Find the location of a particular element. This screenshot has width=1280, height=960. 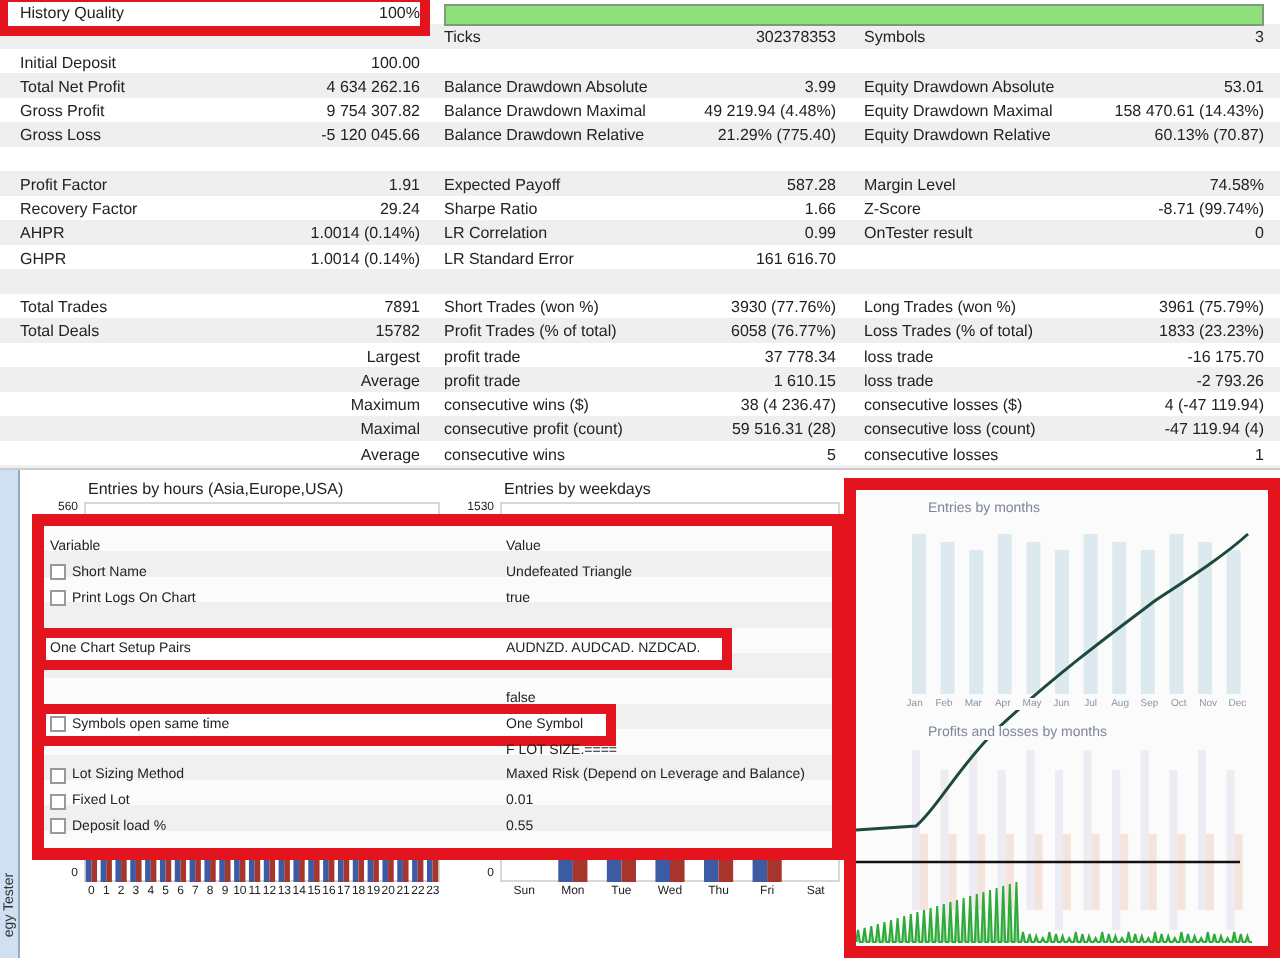

stat-value: 60.13% (70.87) is located at coordinates (1208, 136).